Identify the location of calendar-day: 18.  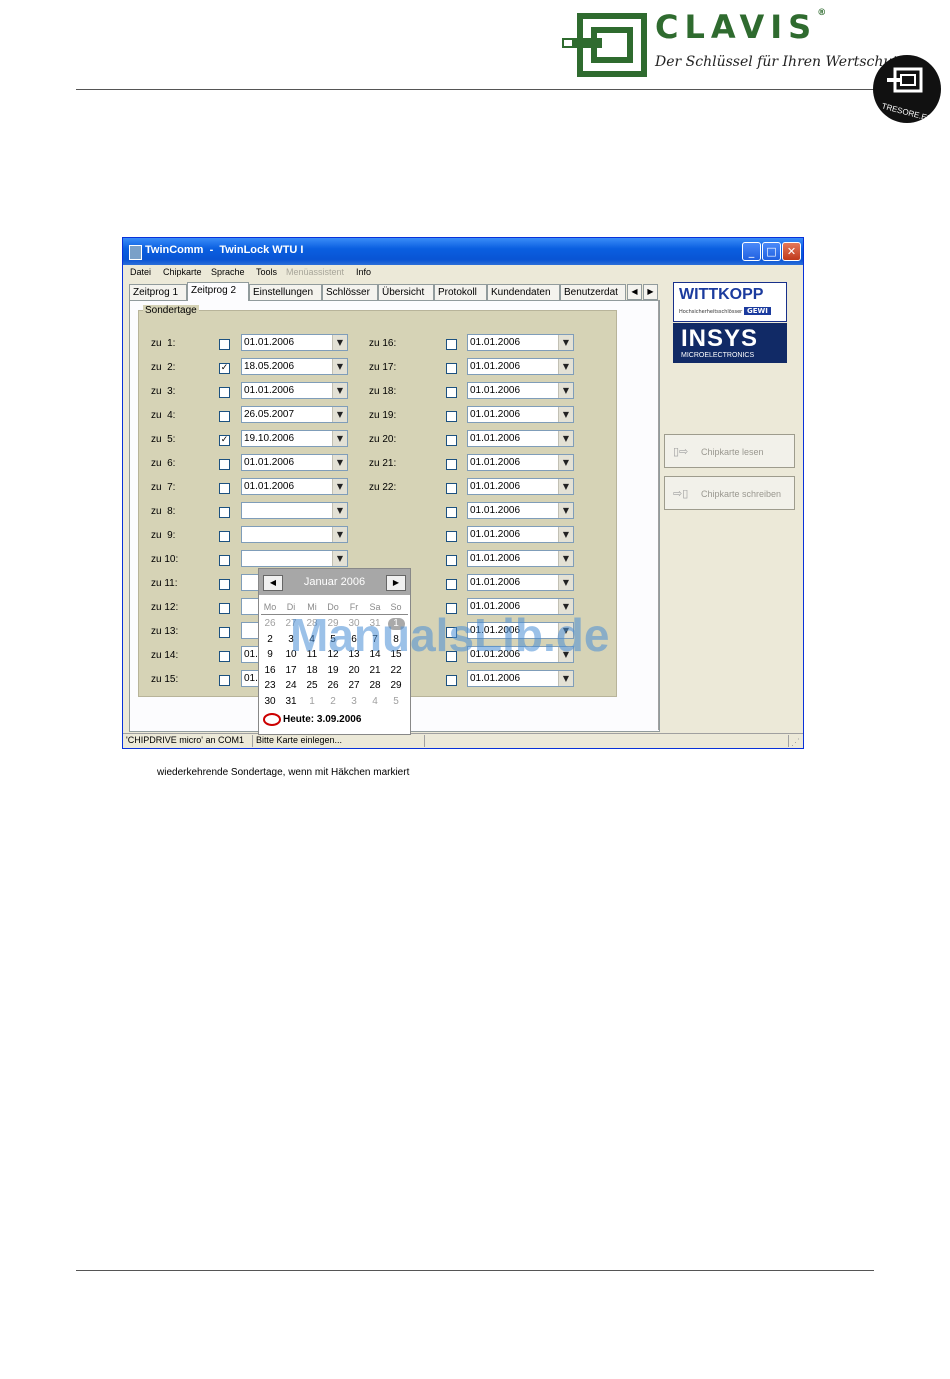
(312, 670).